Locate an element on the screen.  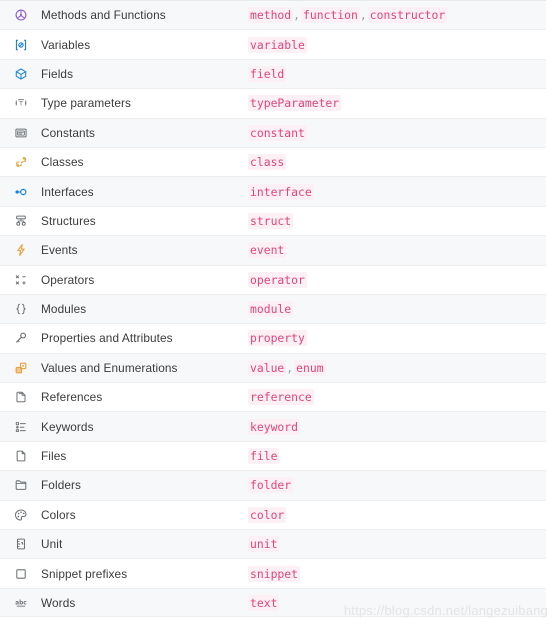
table-row: Constants constant is located at coordinates (273, 132).